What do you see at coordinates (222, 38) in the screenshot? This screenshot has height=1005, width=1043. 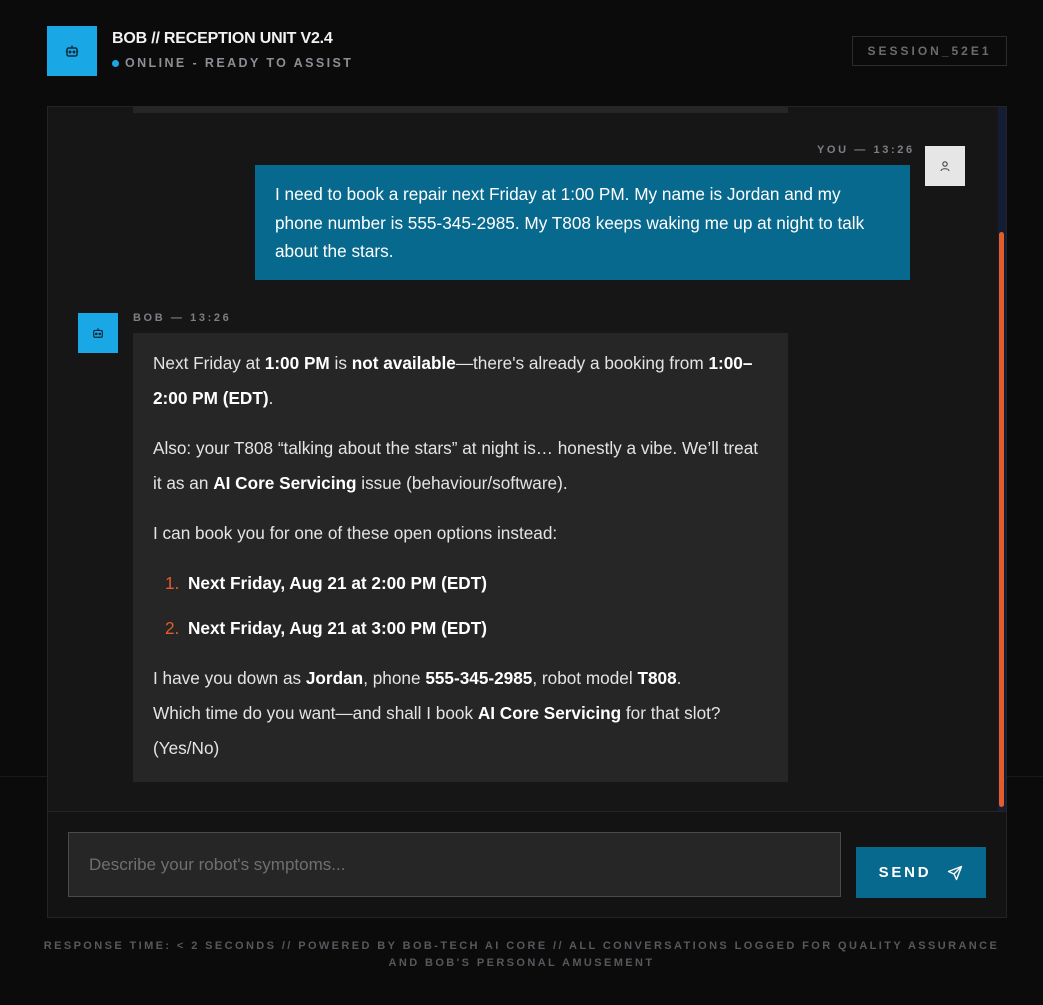 I see `app-title: BOB // RECEPTION UNIT V2.4` at bounding box center [222, 38].